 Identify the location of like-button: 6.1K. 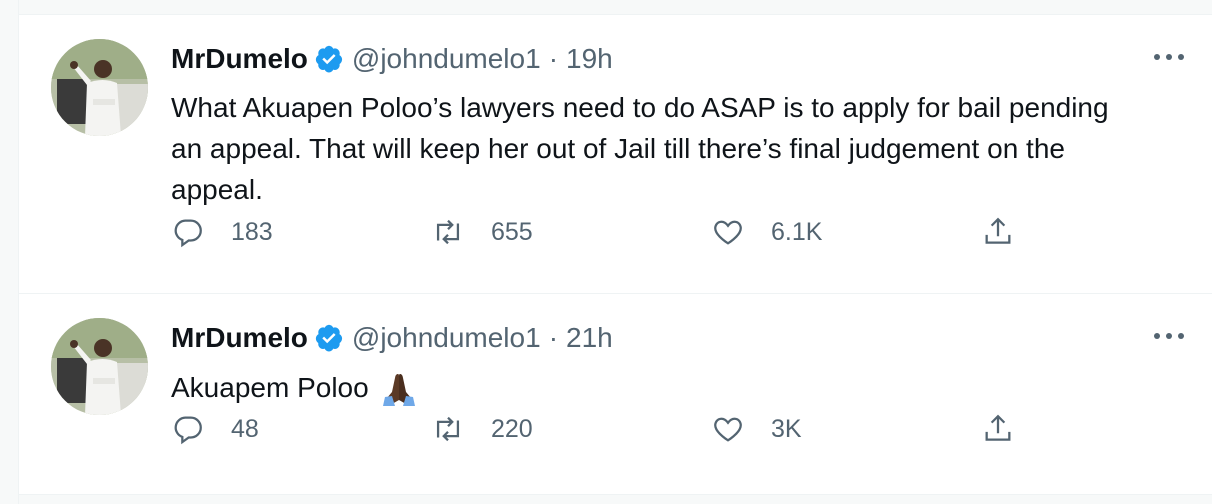
(766, 232).